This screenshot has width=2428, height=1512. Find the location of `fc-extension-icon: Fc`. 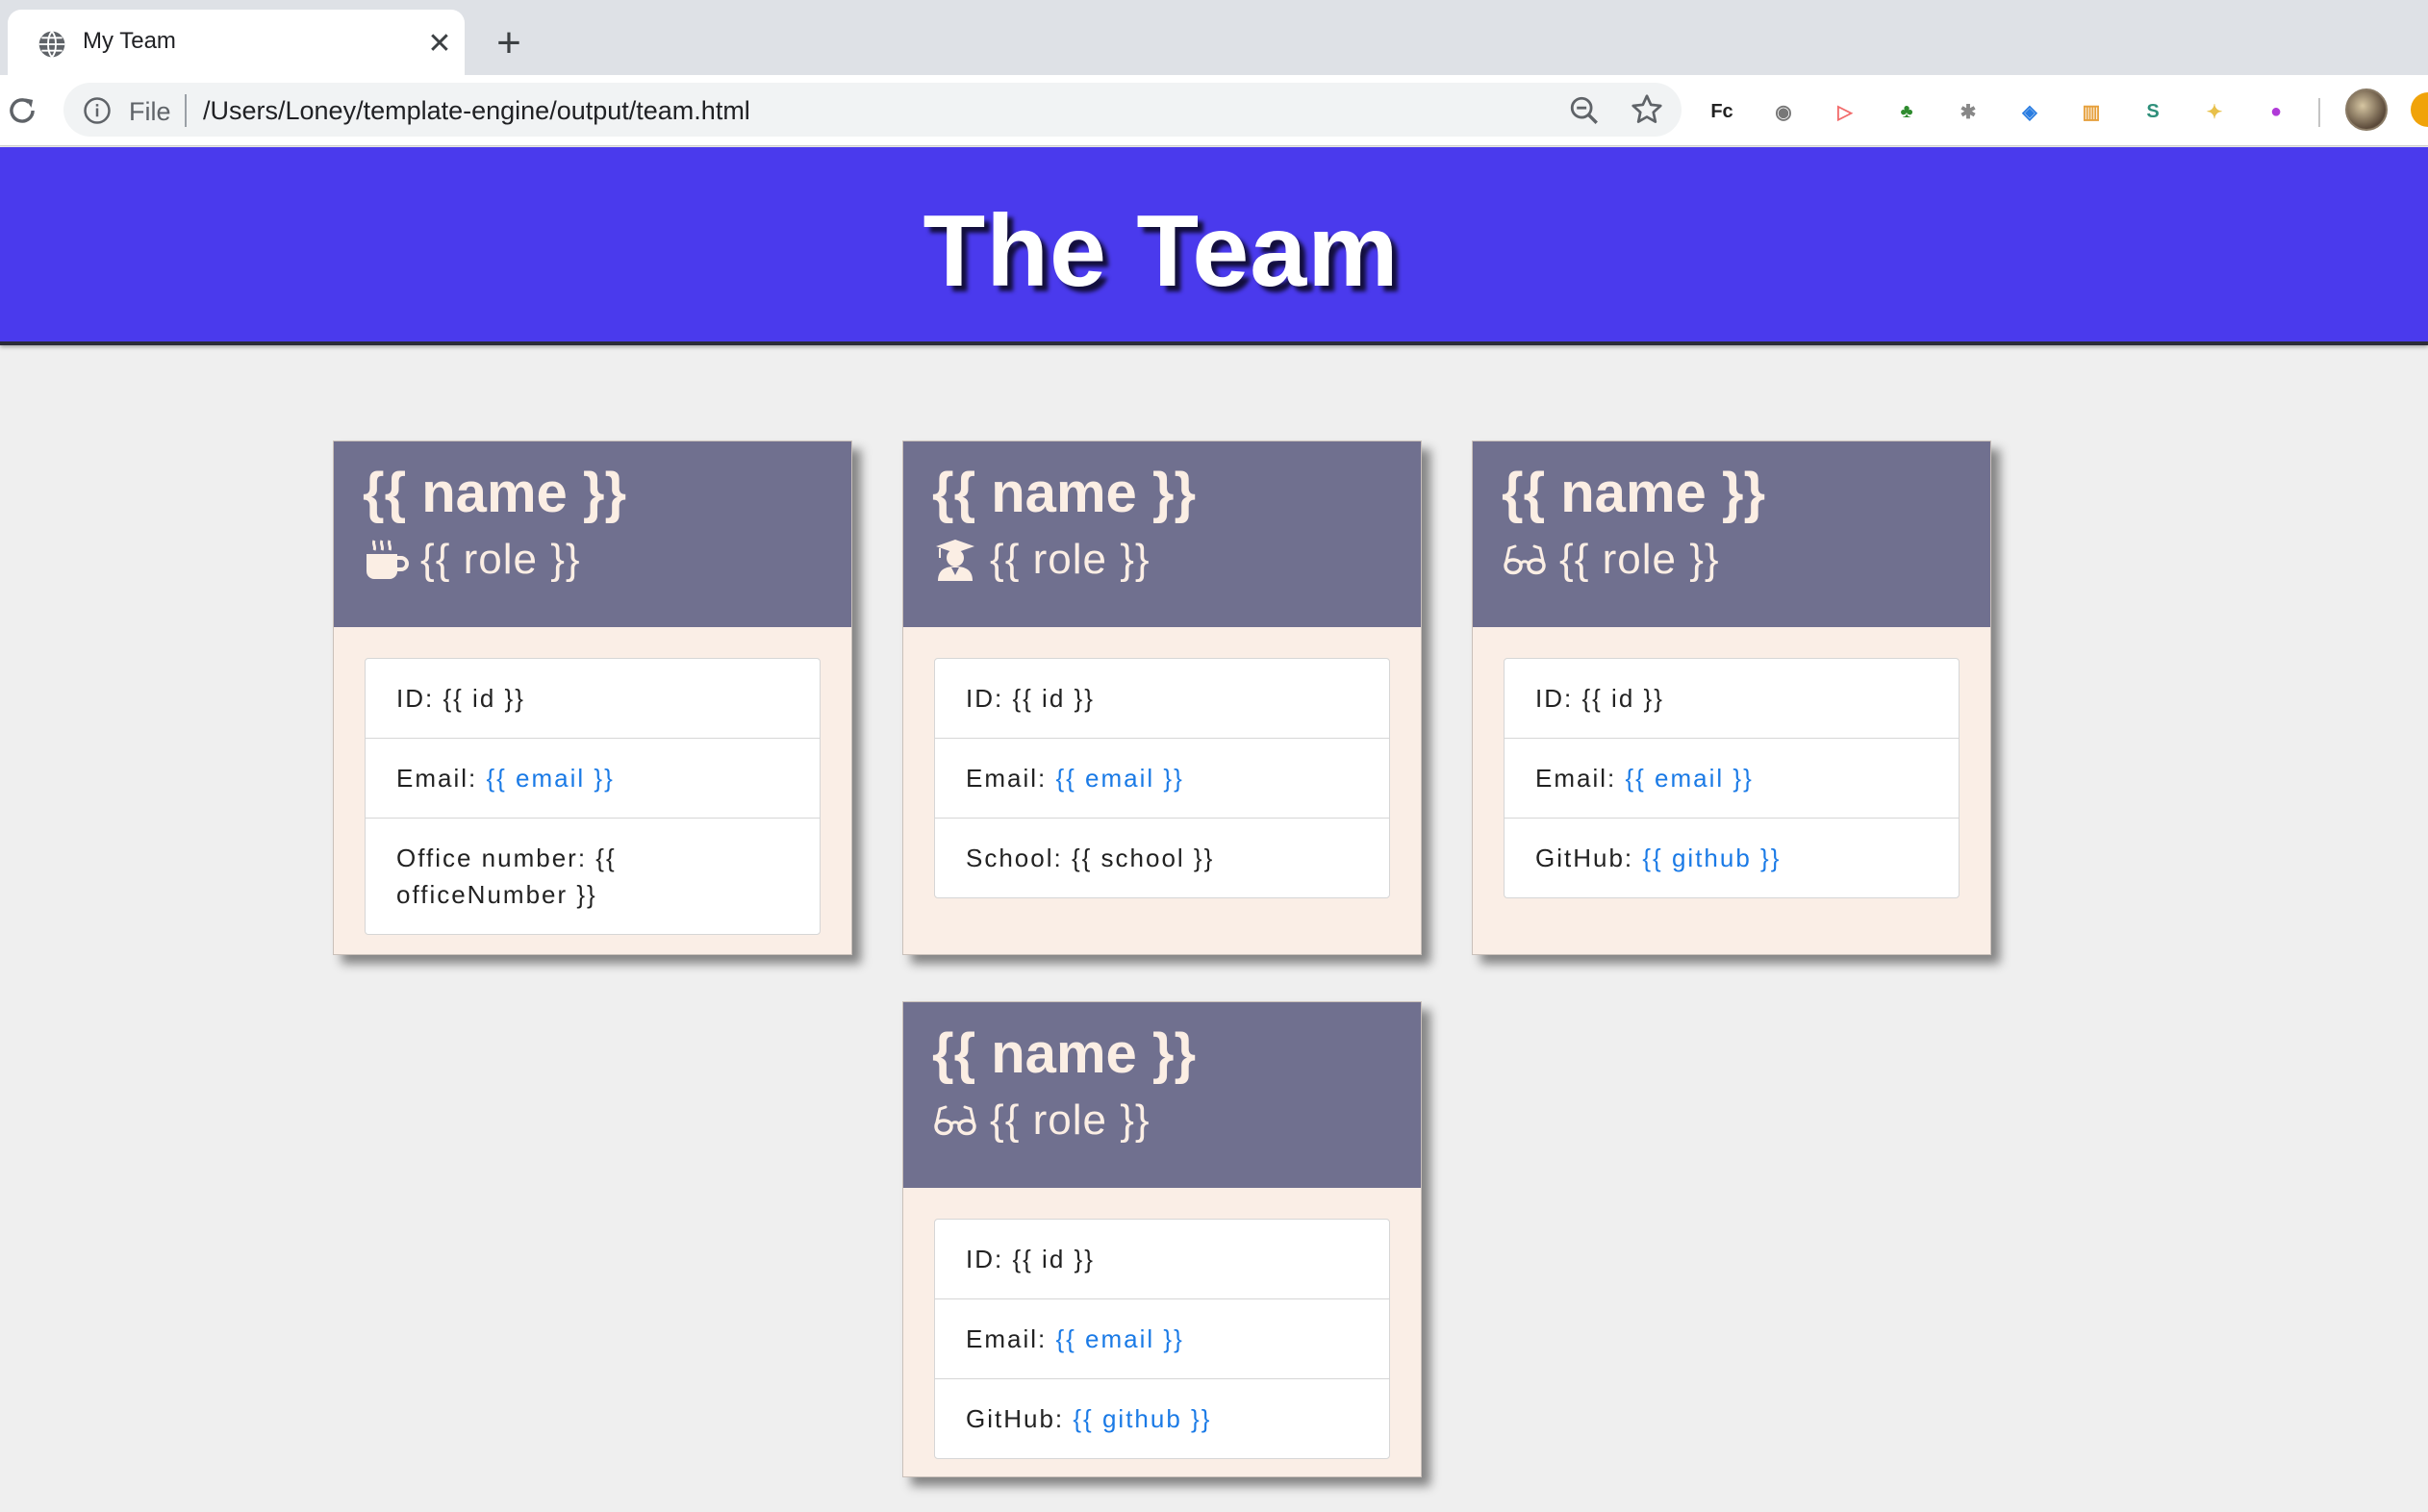

fc-extension-icon: Fc is located at coordinates (1722, 112).